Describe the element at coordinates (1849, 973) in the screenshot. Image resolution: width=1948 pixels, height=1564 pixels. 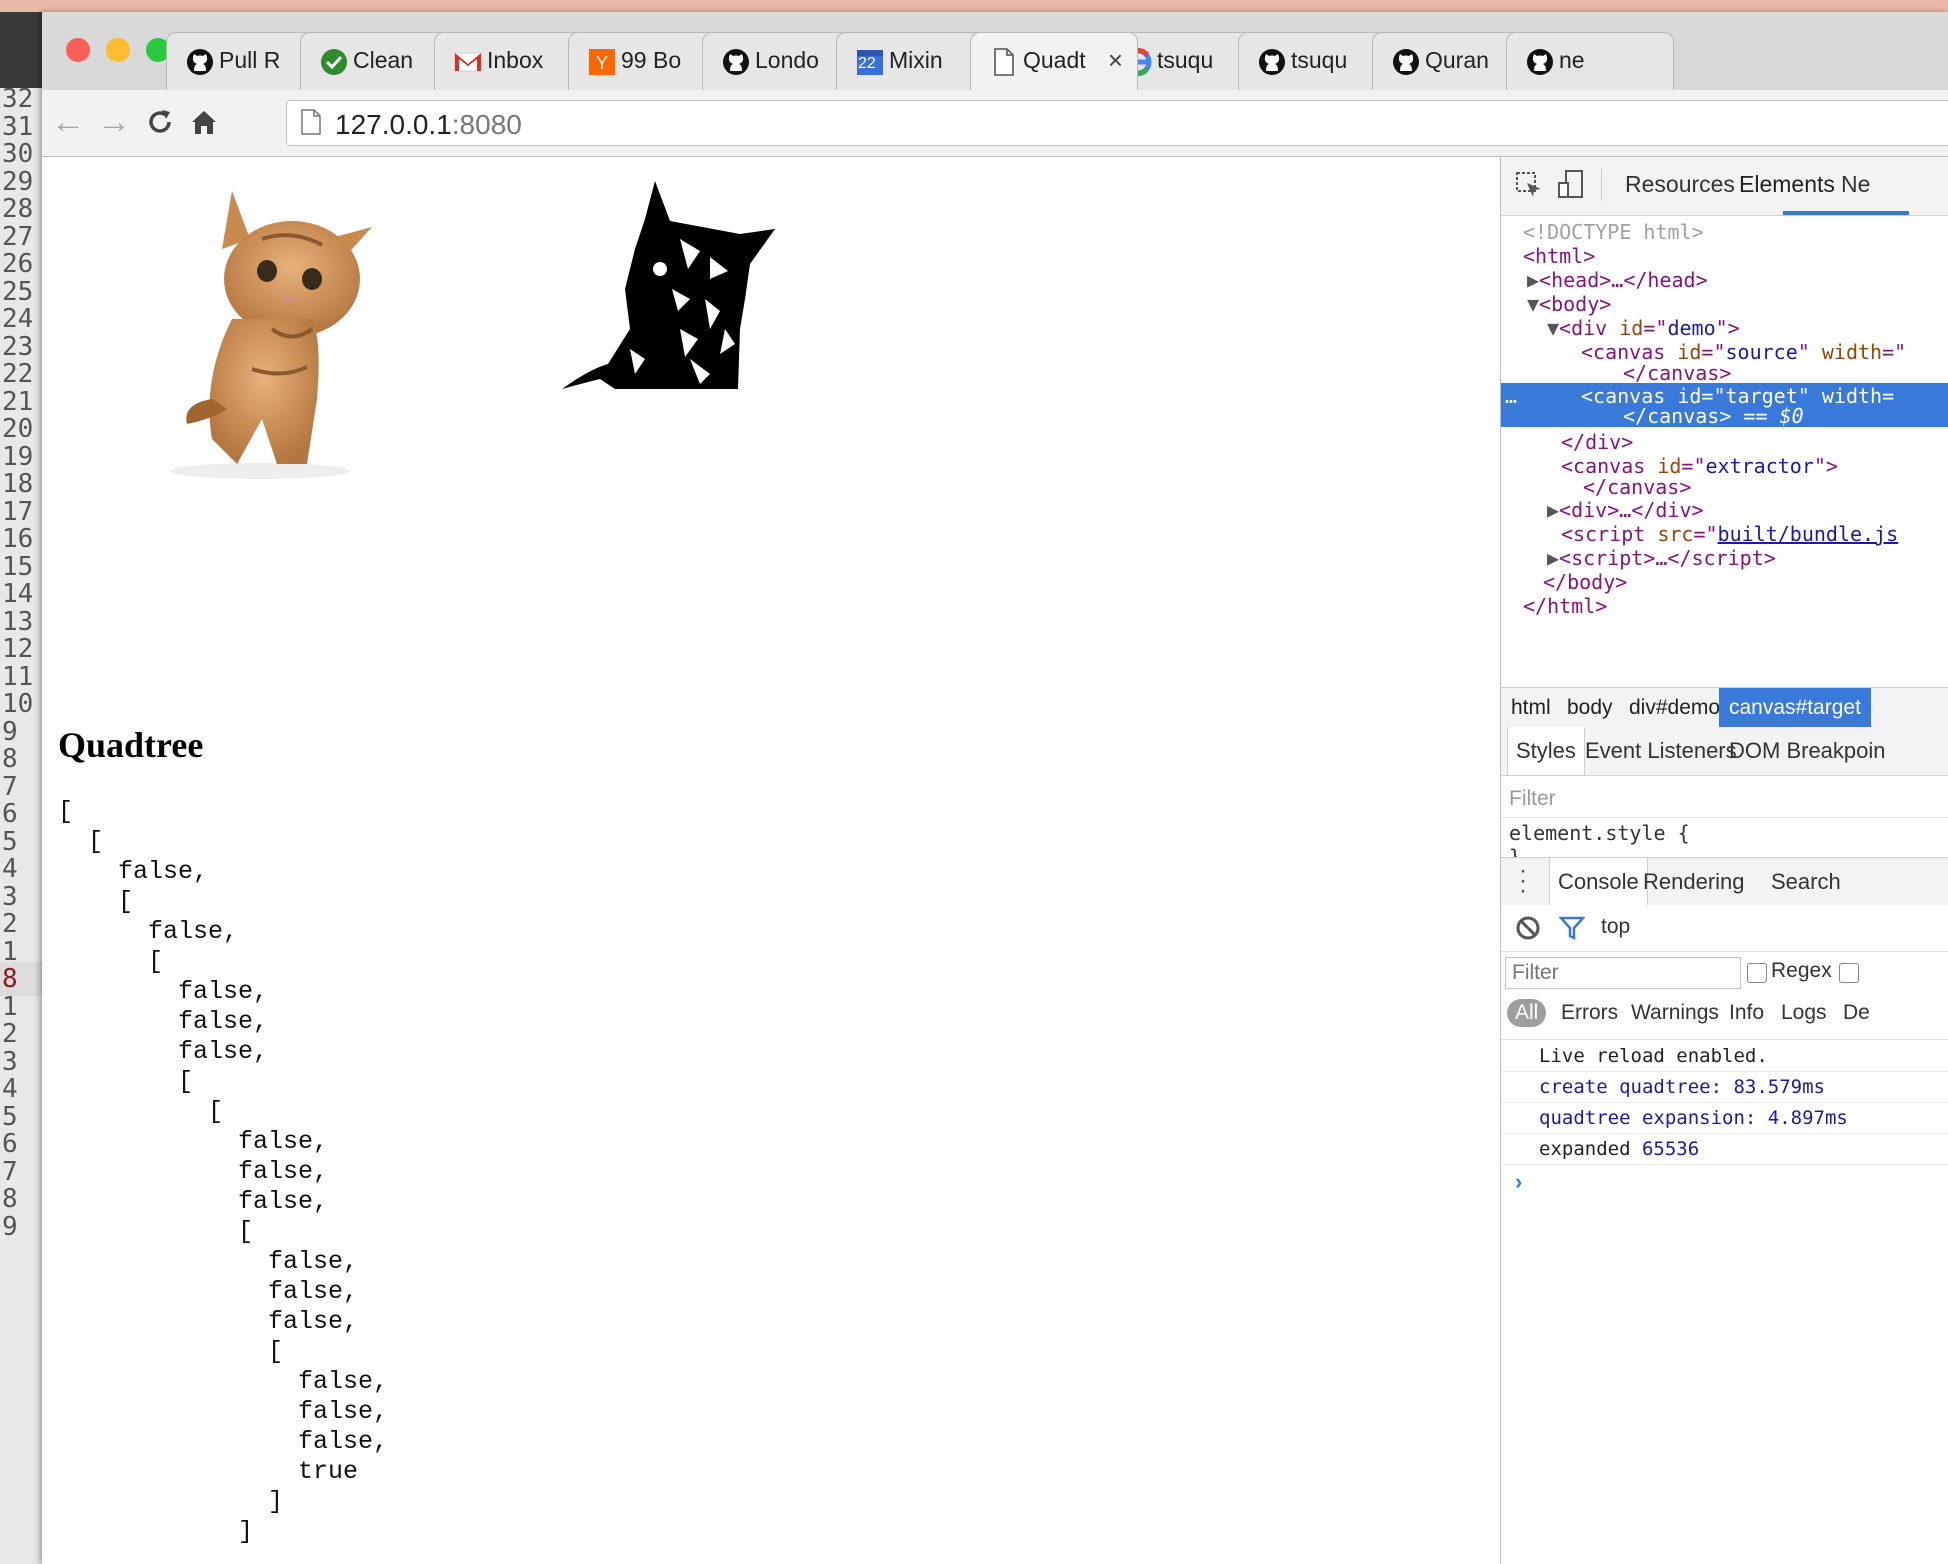
I see `preserve-log-checkbox` at that location.